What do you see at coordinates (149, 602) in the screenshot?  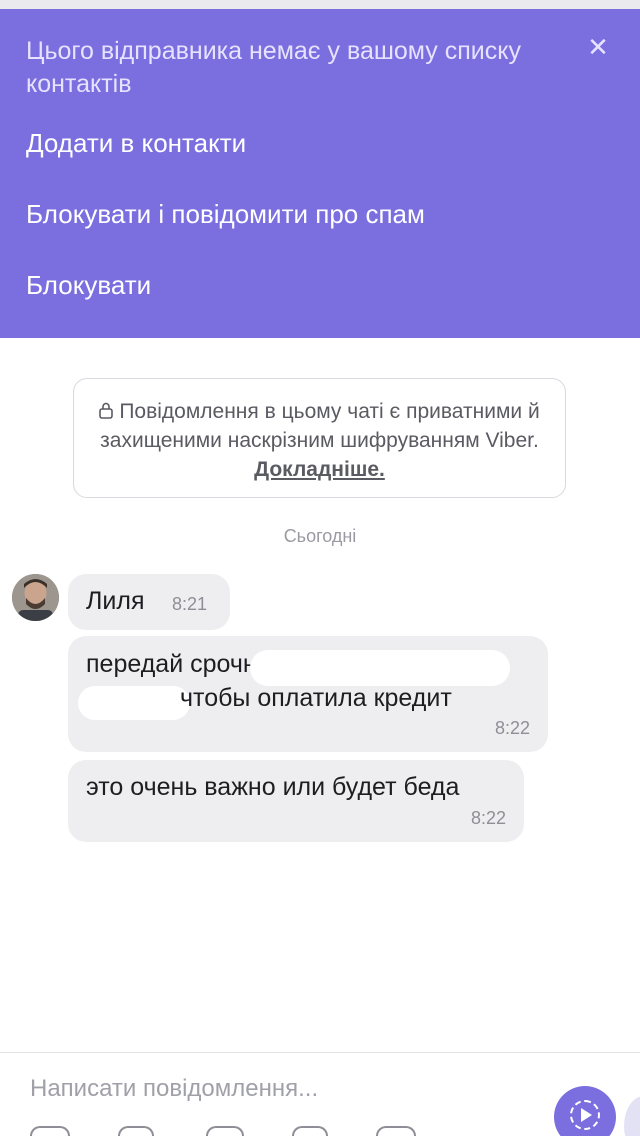 I see `message-bubble-sender: Лиля 8:21` at bounding box center [149, 602].